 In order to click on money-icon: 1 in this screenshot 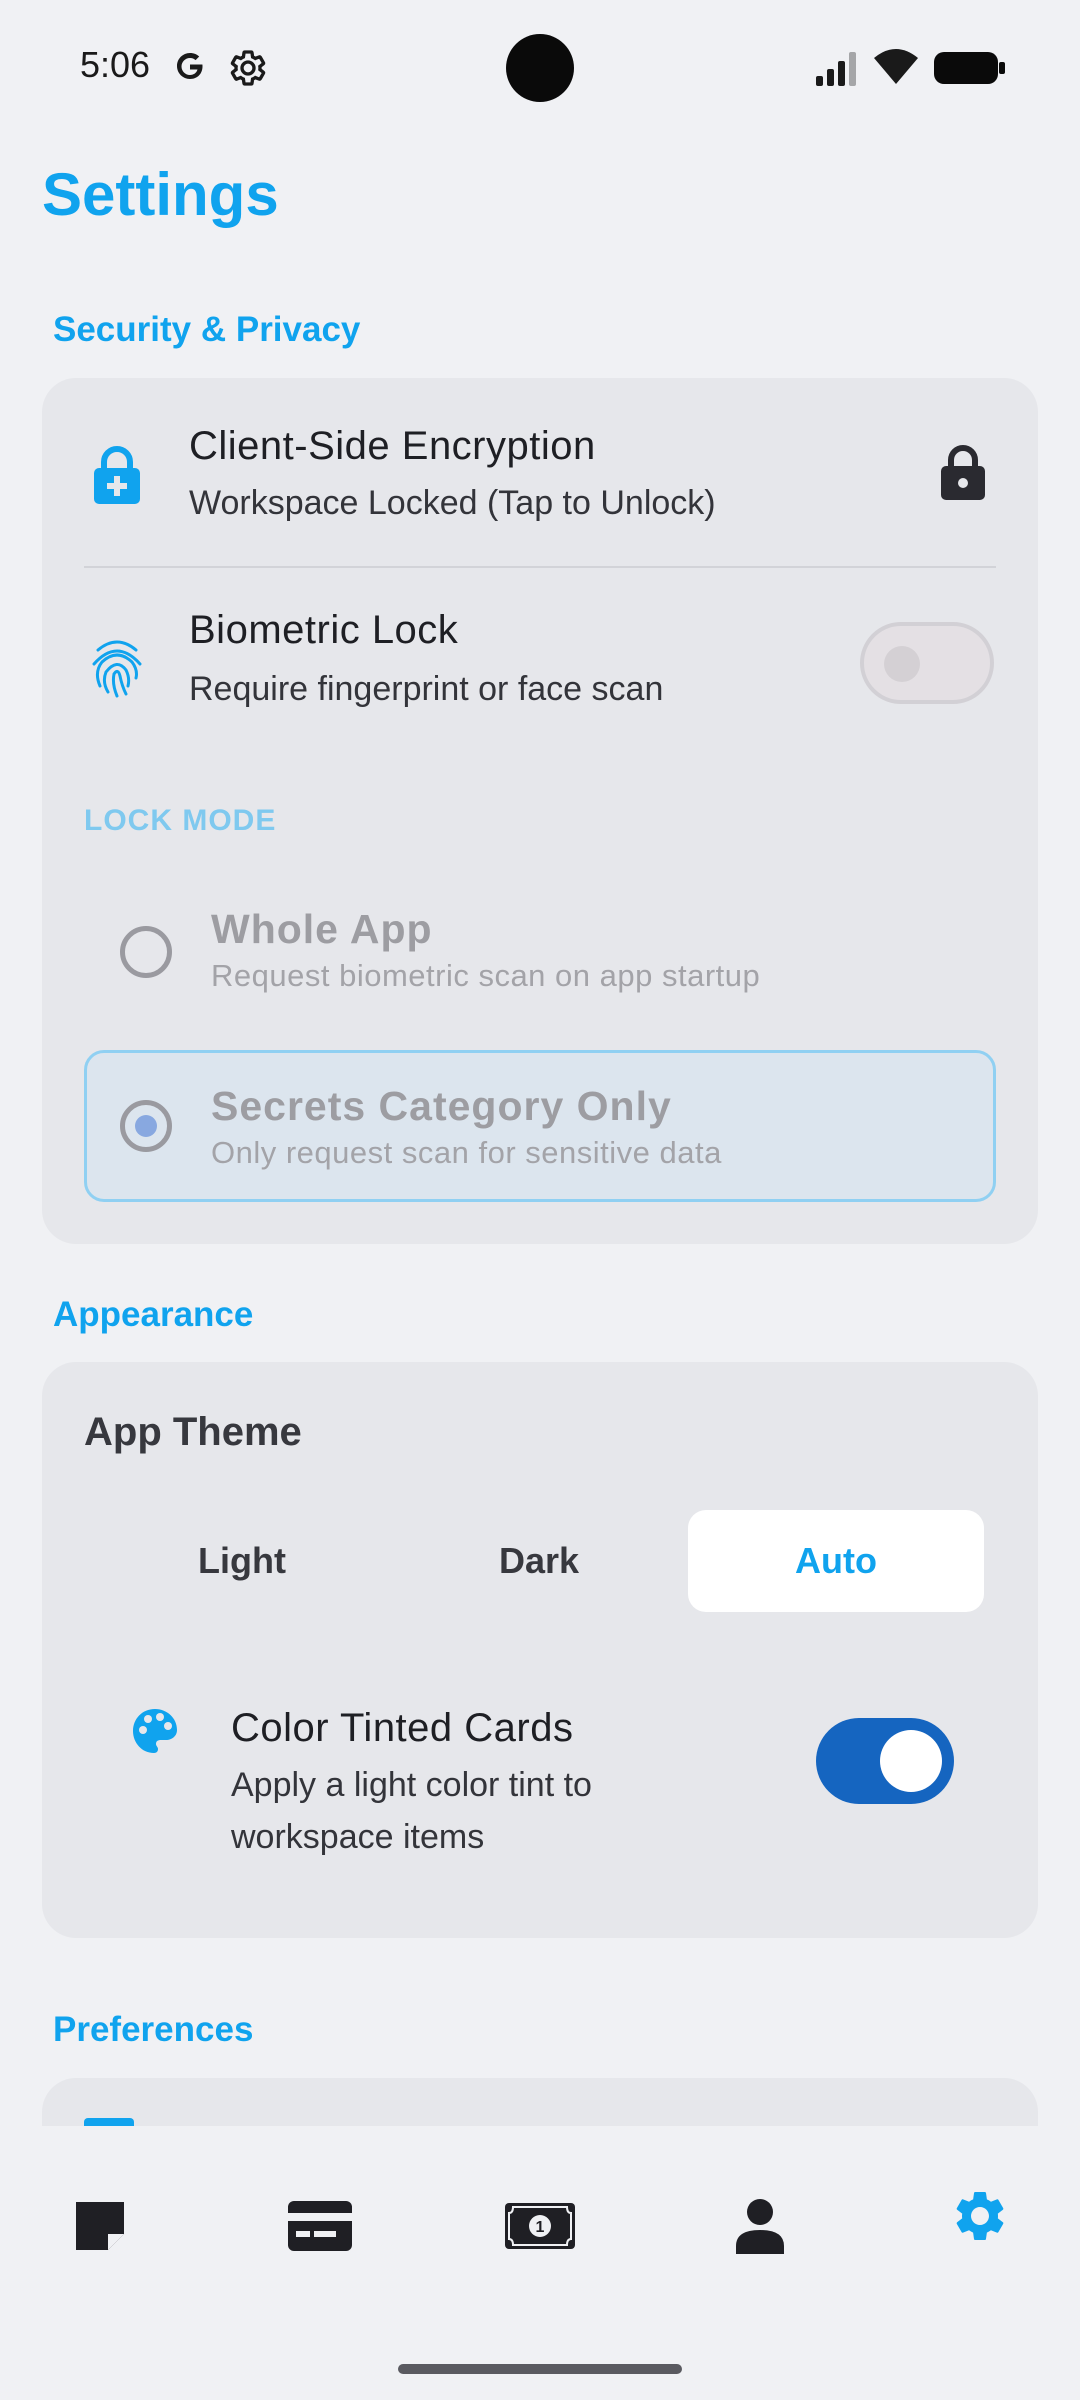, I will do `click(540, 2226)`.